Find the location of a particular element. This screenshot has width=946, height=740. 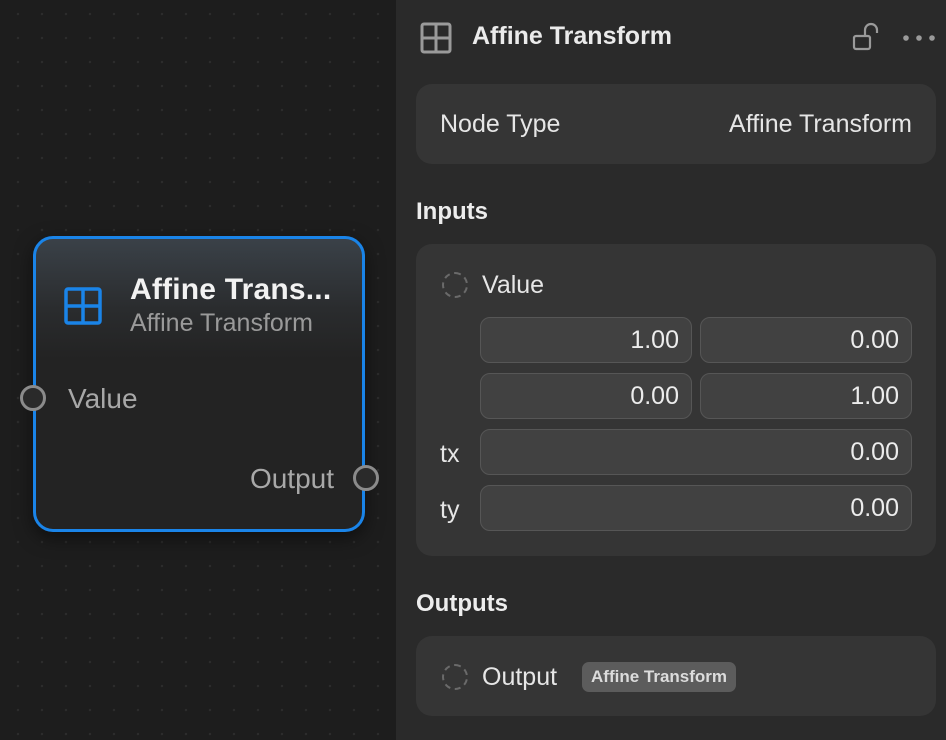

unlocked-padlock-icon is located at coordinates (866, 37).